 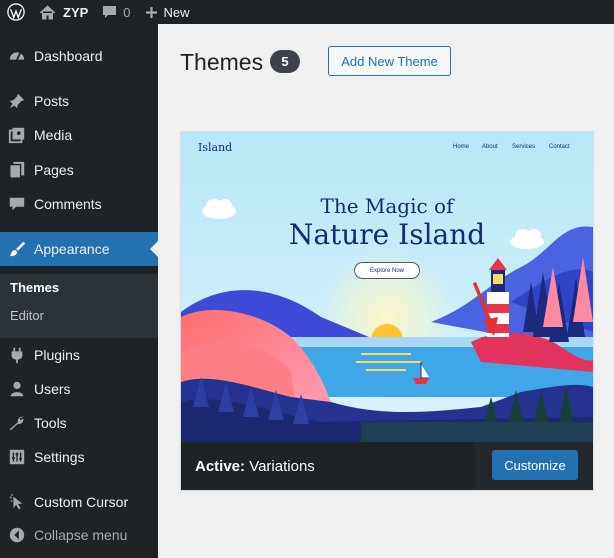 What do you see at coordinates (17, 170) in the screenshot?
I see `pages-icon` at bounding box center [17, 170].